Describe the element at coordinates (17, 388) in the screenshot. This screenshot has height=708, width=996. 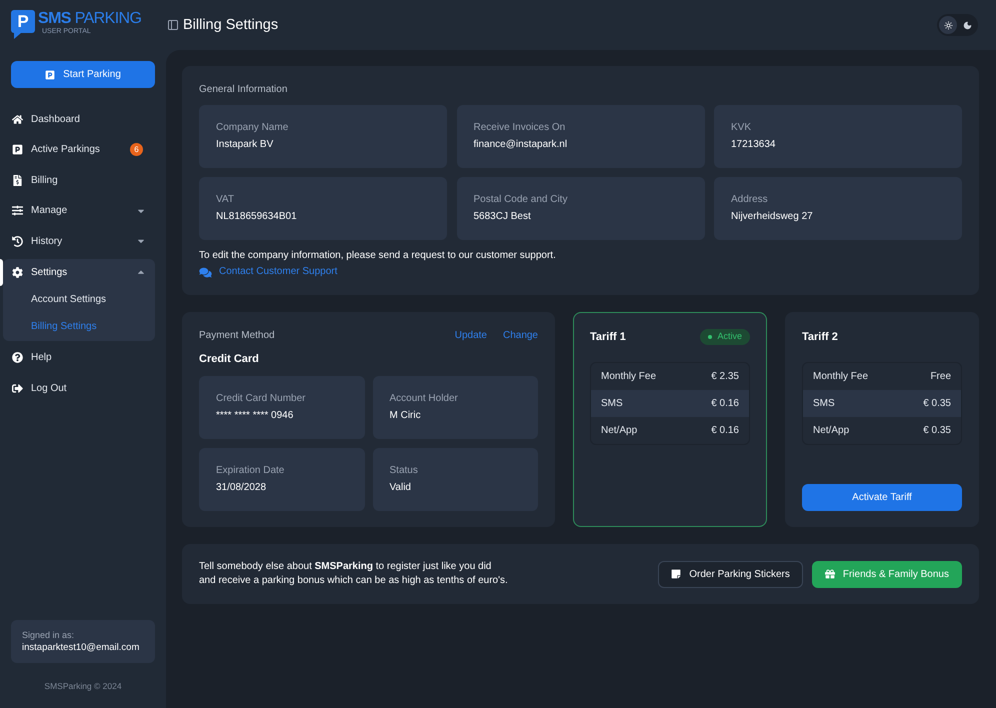
I see `logout-icon` at that location.